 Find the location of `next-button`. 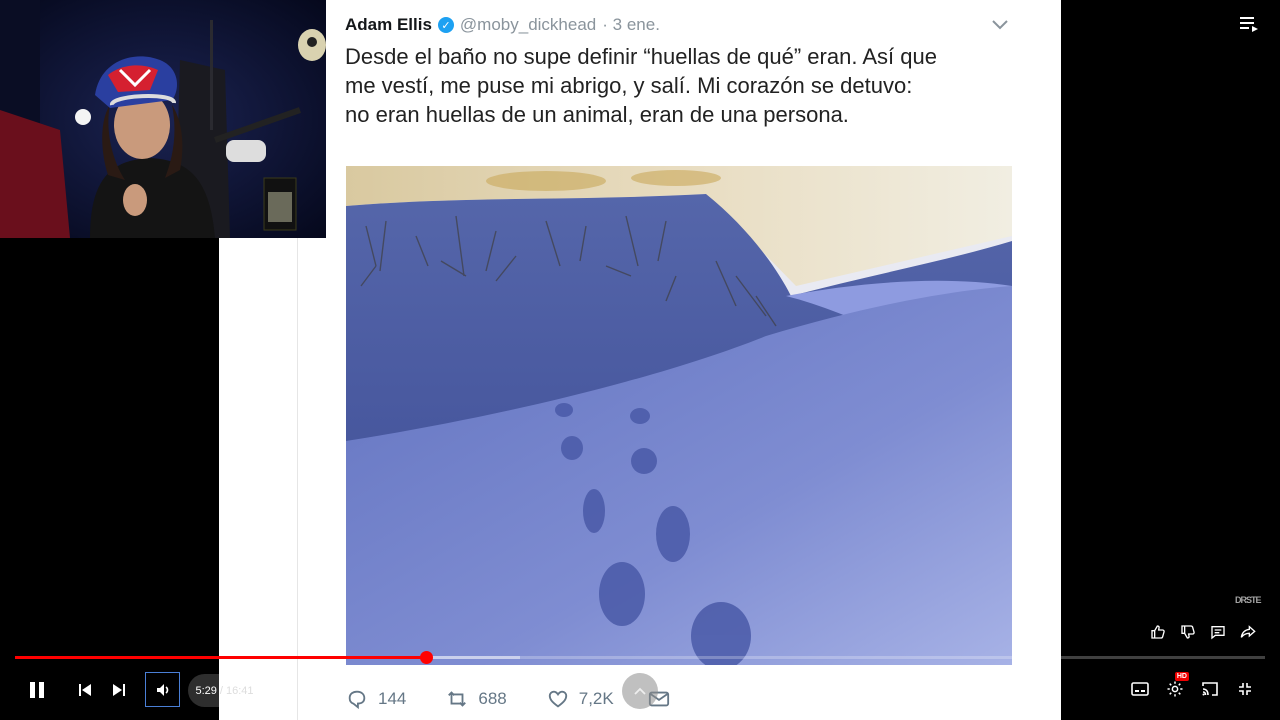

next-button is located at coordinates (119, 690).